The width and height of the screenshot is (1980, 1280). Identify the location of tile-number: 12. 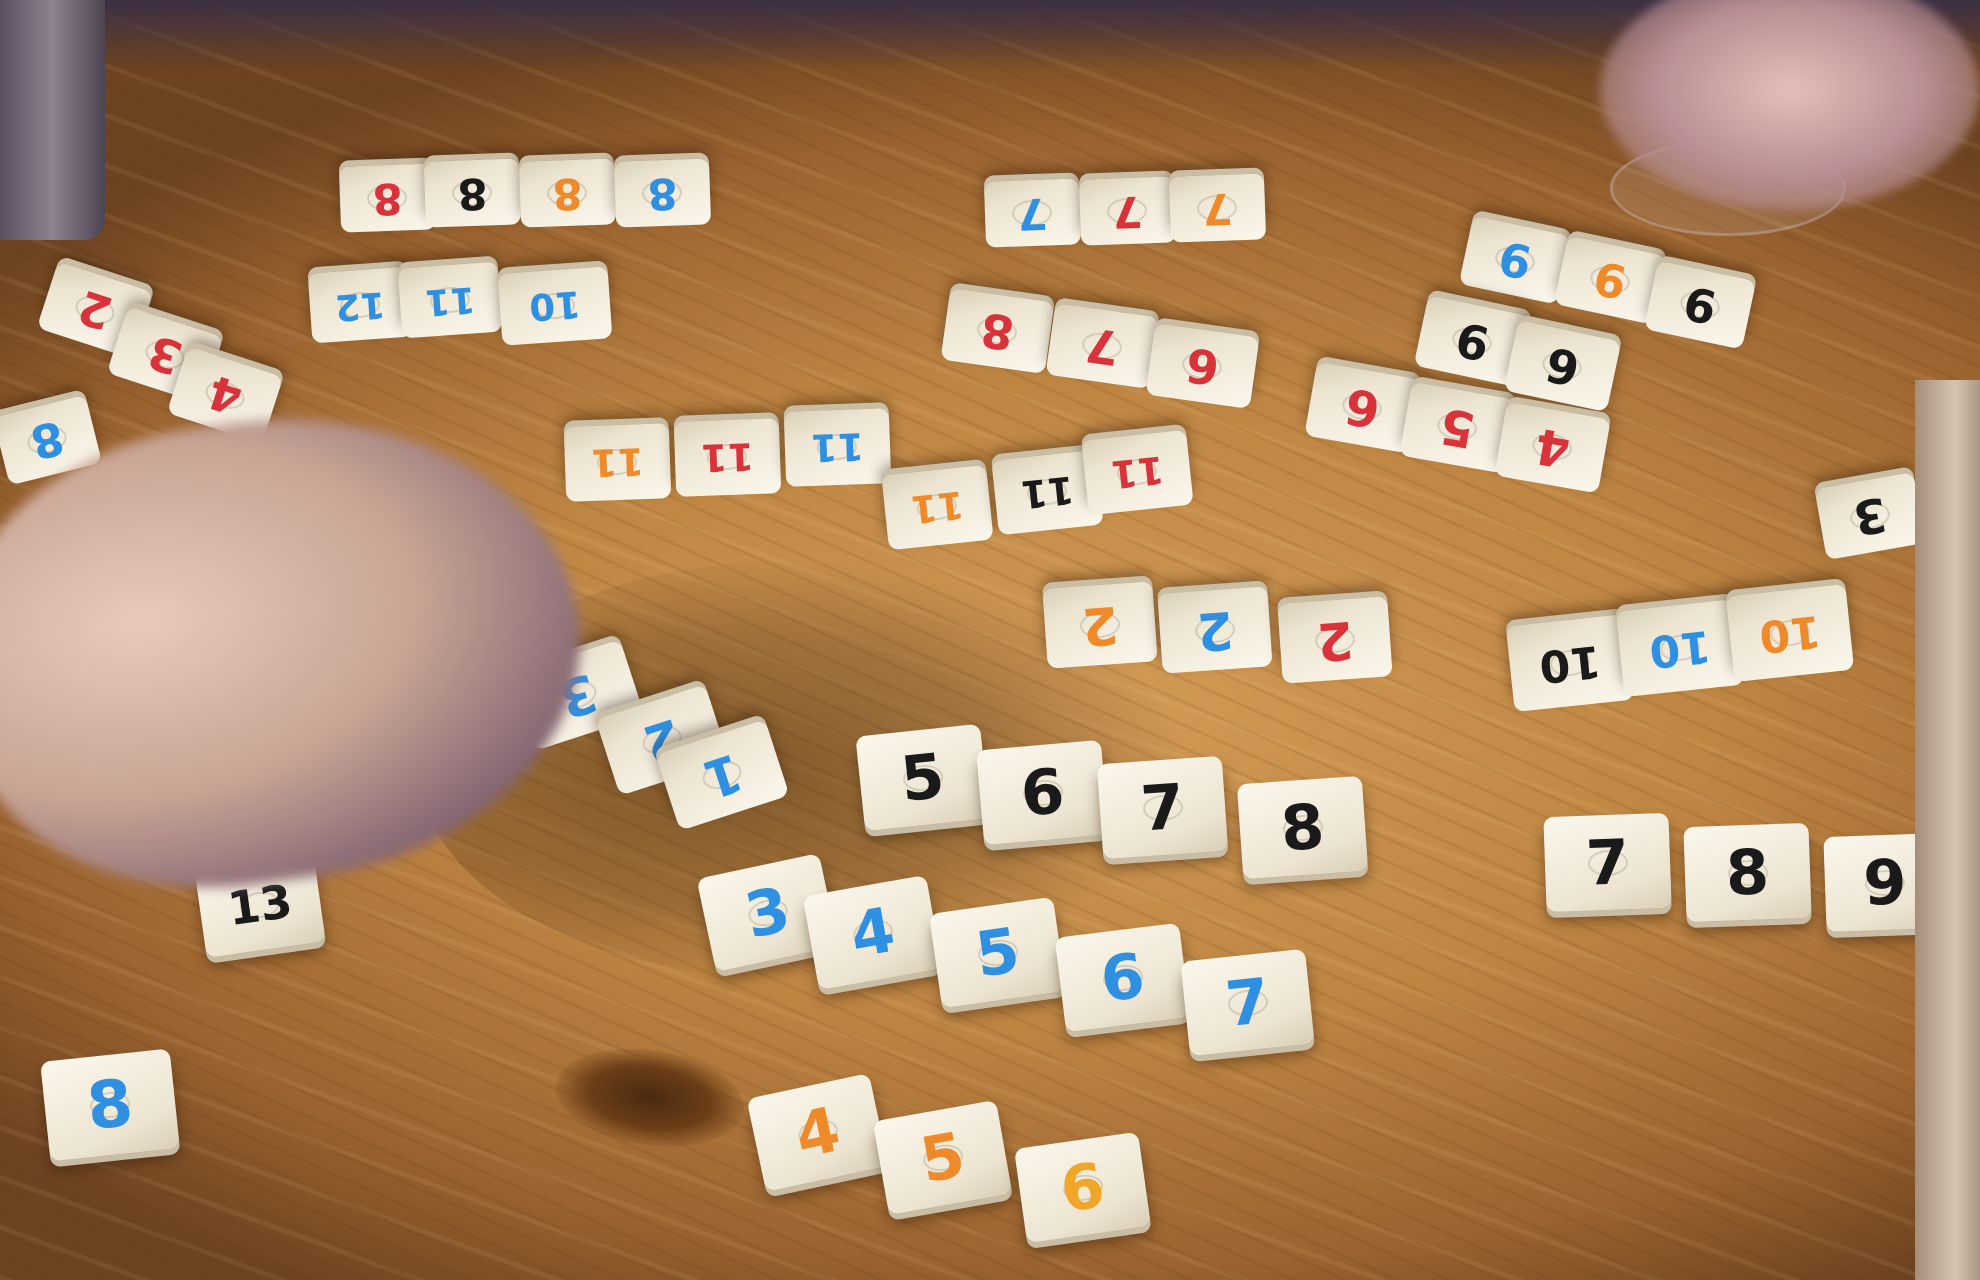
(360, 305).